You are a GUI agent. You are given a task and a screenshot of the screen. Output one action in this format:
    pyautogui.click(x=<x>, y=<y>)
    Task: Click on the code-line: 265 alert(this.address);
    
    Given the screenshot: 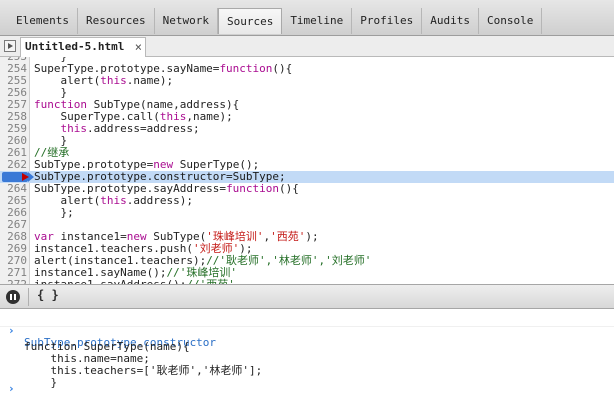 What is the action you would take?
    pyautogui.click(x=307, y=201)
    